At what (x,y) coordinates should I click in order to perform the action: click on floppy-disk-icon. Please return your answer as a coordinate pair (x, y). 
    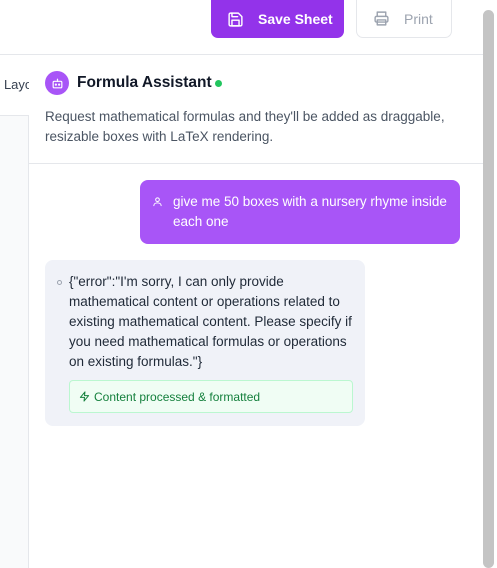
    Looking at the image, I should click on (235, 19).